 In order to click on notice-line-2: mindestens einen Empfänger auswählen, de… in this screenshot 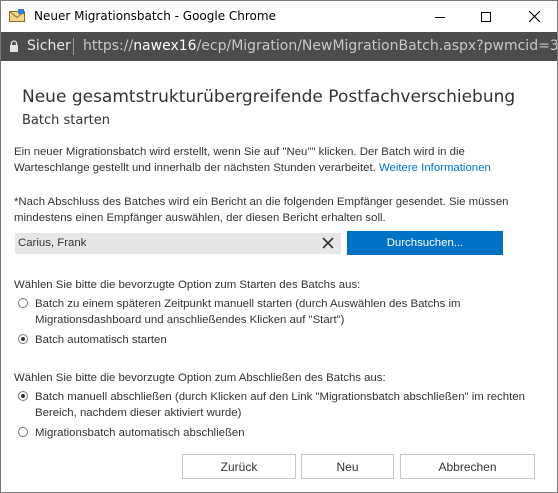, I will do `click(200, 218)`.